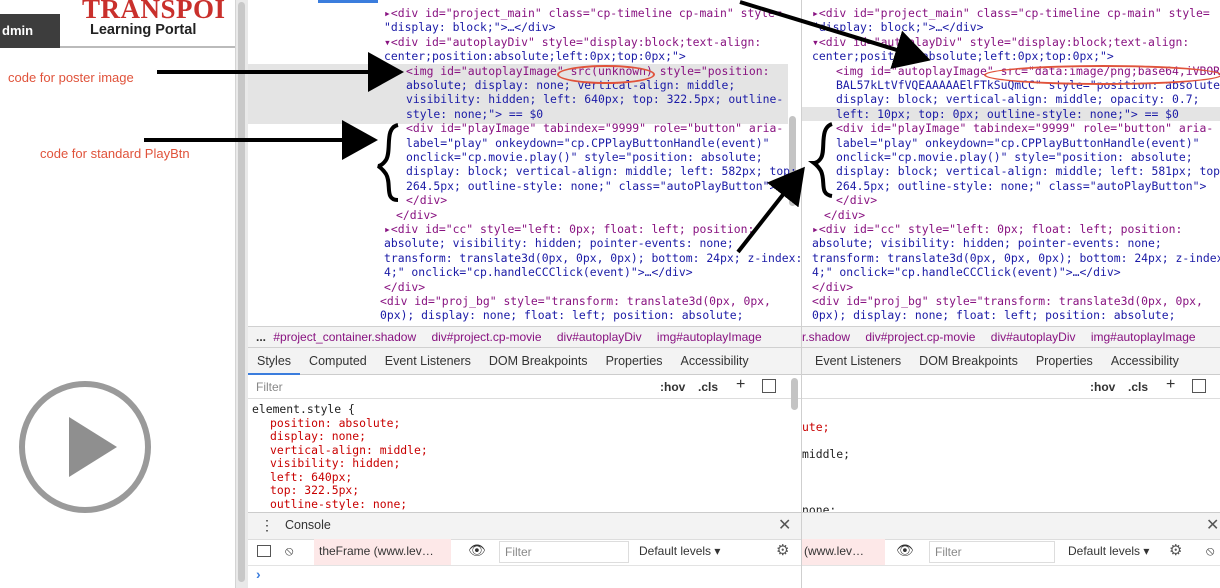 This screenshot has width=1220, height=588. I want to click on styles-filter-input: Filter, so click(269, 387).